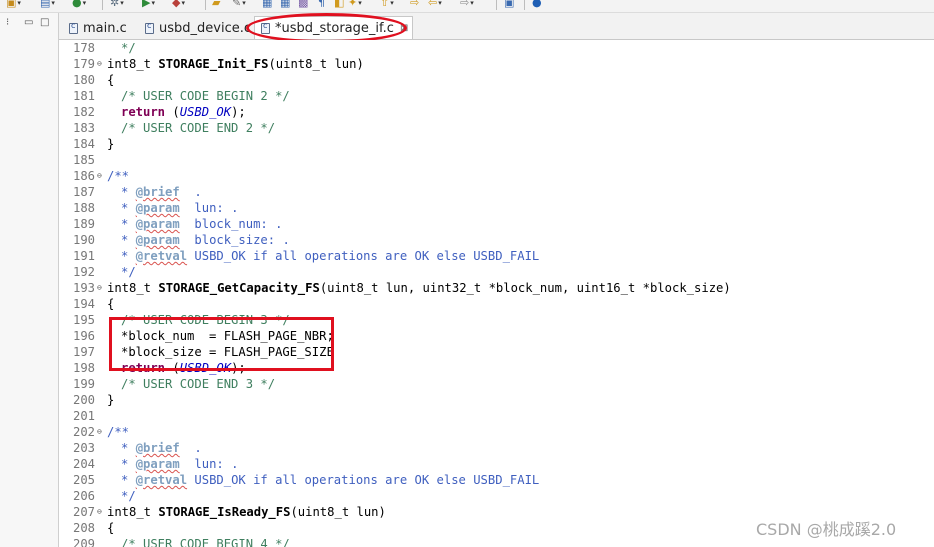 The width and height of the screenshot is (934, 547). What do you see at coordinates (84, 320) in the screenshot?
I see `line-number: 195` at bounding box center [84, 320].